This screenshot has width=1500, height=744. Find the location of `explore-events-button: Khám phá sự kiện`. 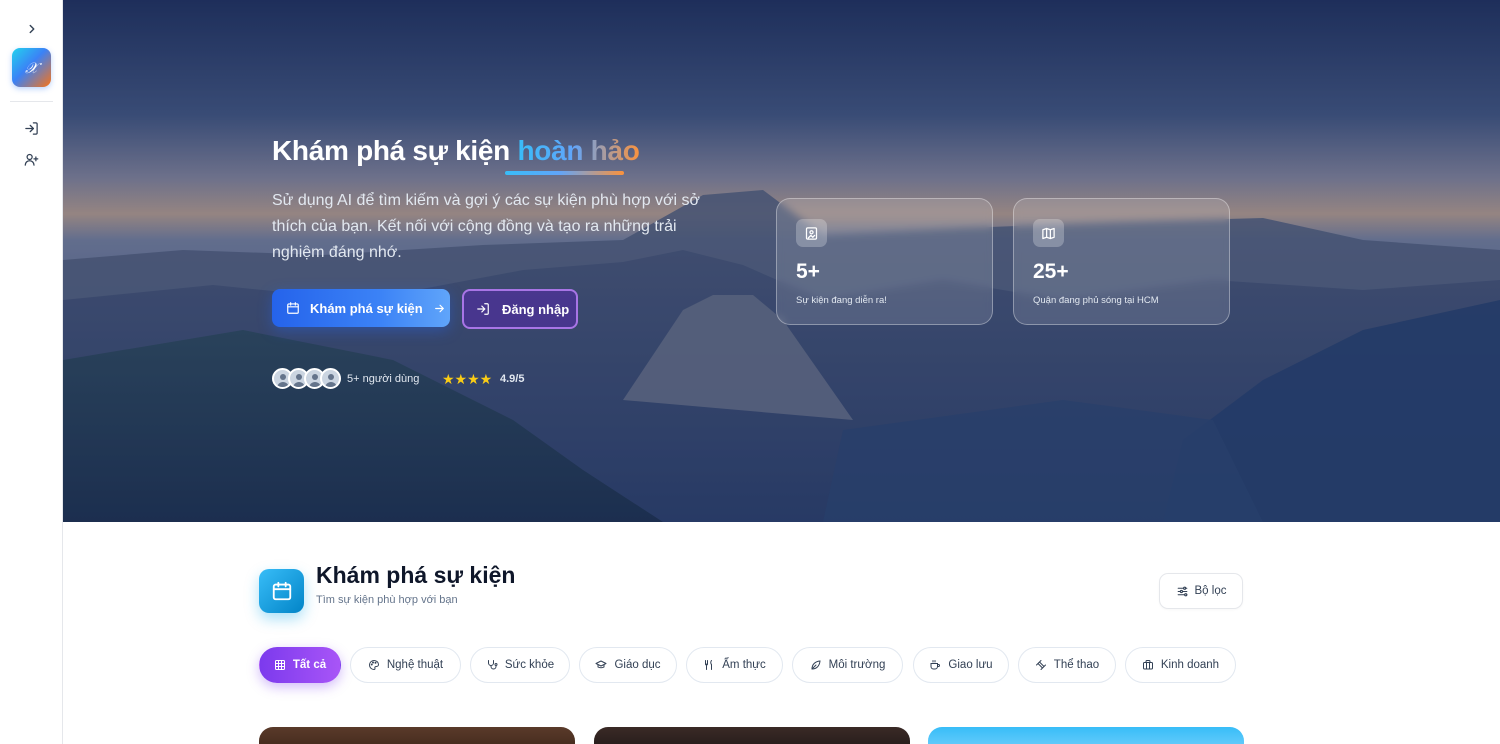

explore-events-button: Khám phá sự kiện is located at coordinates (361, 308).